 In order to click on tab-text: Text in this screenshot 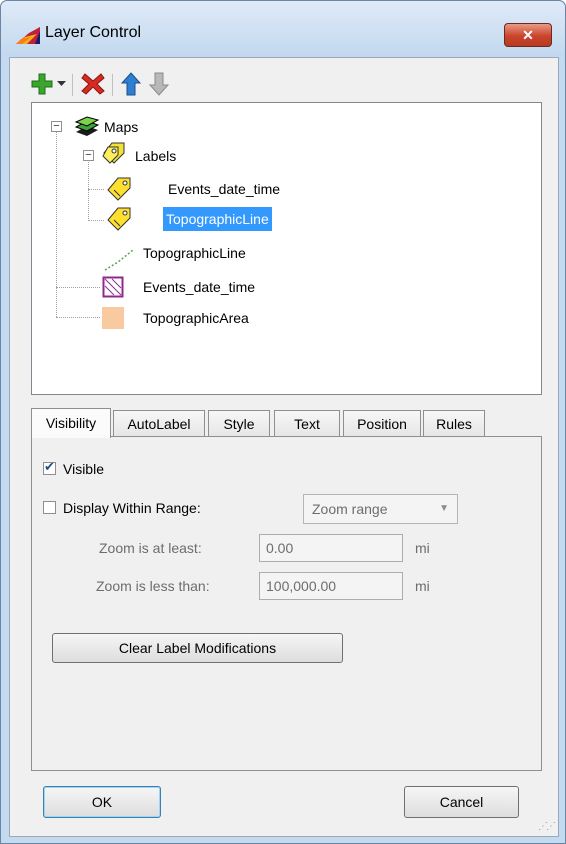, I will do `click(307, 423)`.